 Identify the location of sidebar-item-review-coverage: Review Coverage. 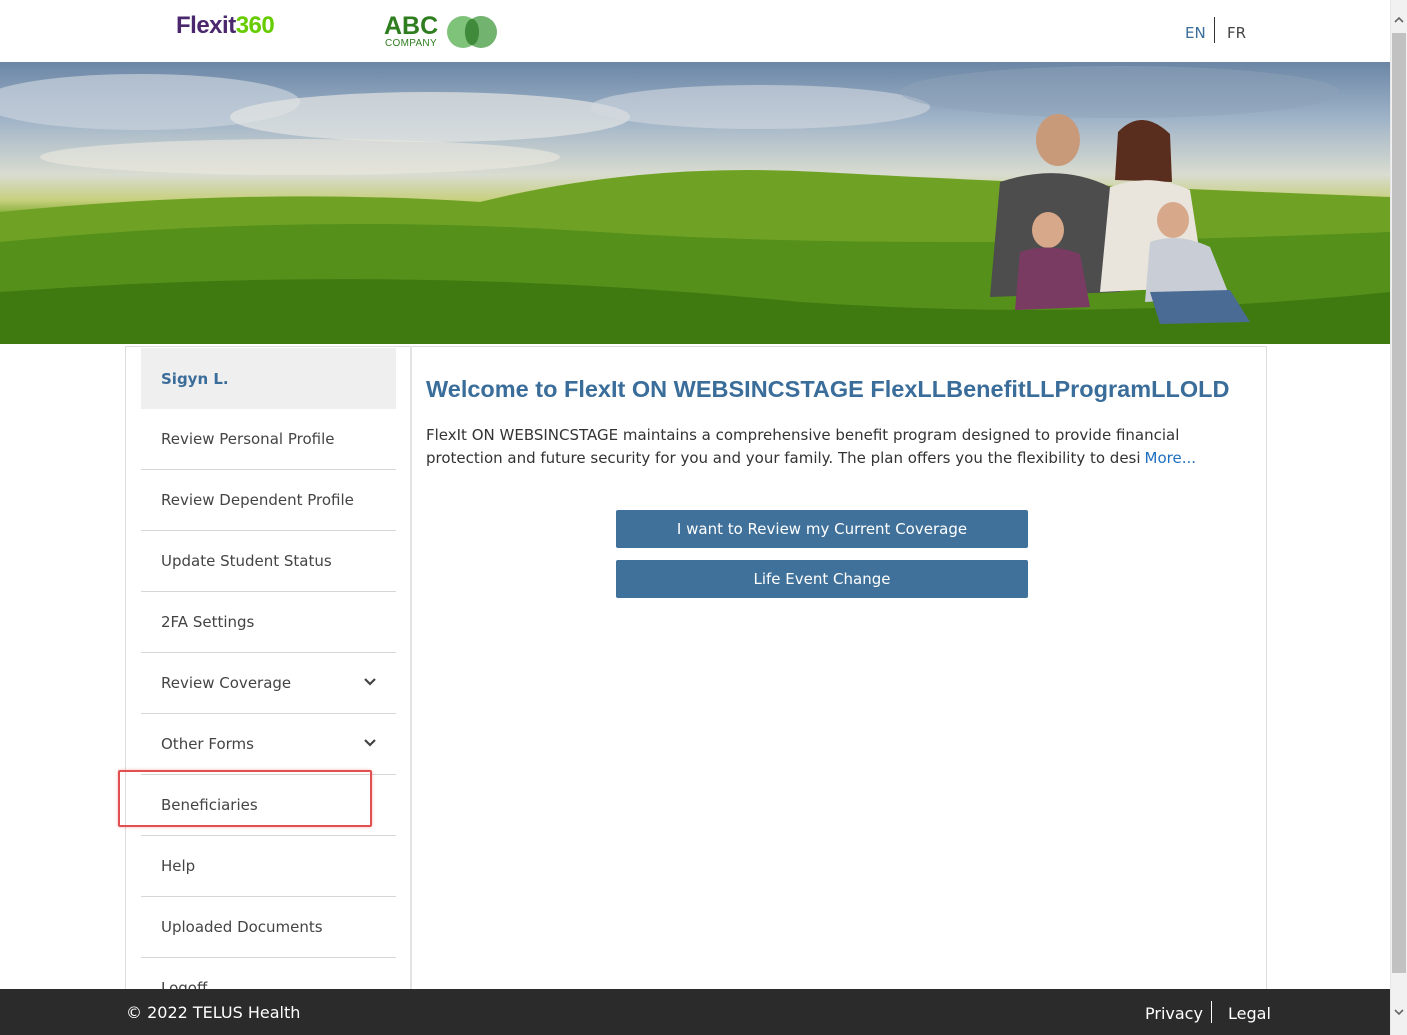
(268, 683).